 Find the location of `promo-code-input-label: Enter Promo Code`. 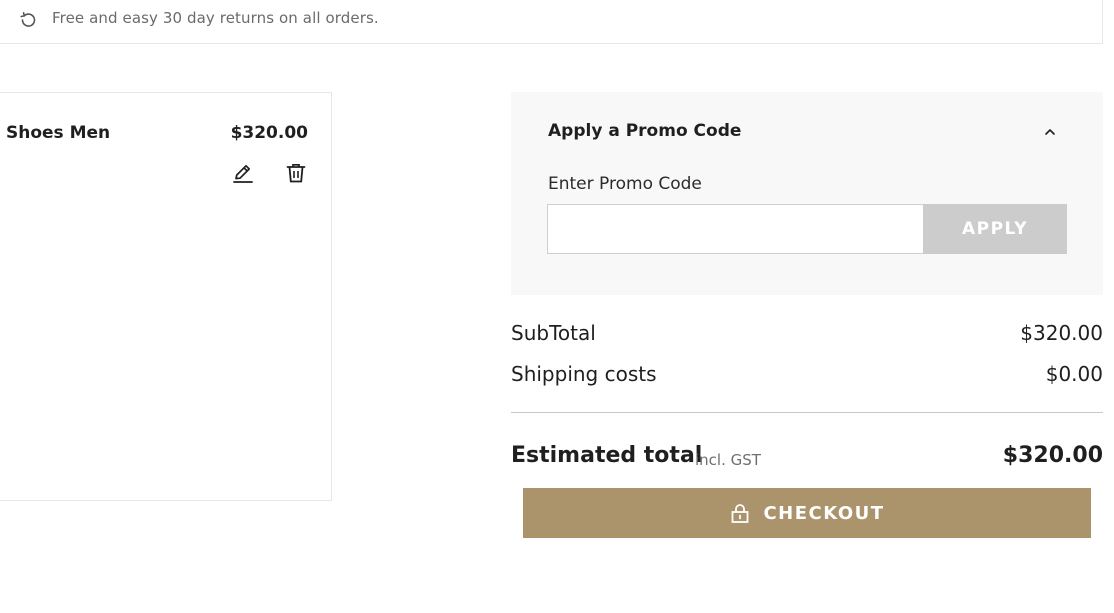

promo-code-input-label: Enter Promo Code is located at coordinates (625, 184).